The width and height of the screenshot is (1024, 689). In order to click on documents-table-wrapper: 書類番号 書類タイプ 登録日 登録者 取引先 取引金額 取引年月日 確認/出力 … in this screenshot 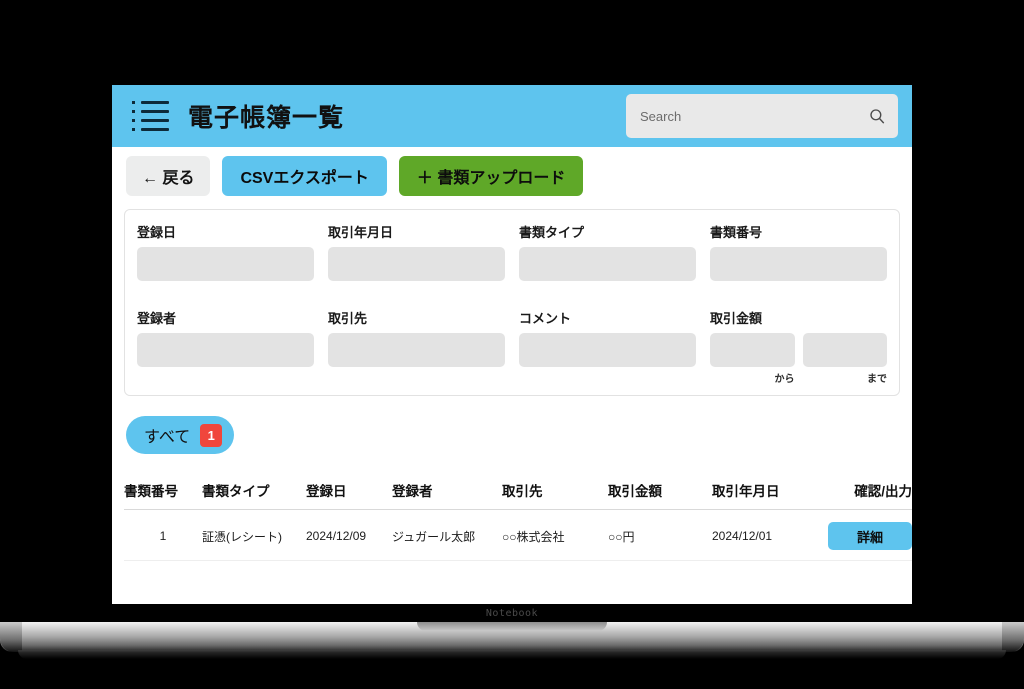, I will do `click(512, 507)`.